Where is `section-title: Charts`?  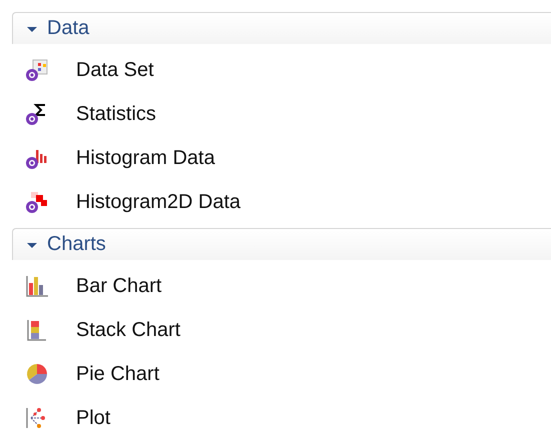 section-title: Charts is located at coordinates (76, 244).